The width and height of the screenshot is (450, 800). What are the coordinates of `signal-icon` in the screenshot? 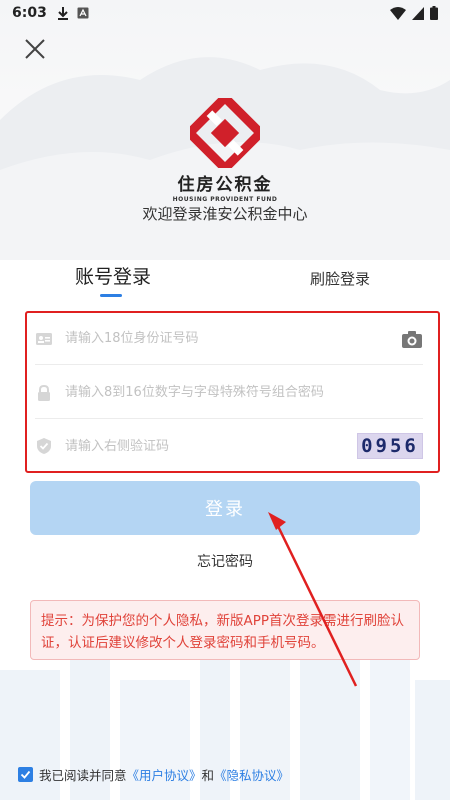 It's located at (418, 13).